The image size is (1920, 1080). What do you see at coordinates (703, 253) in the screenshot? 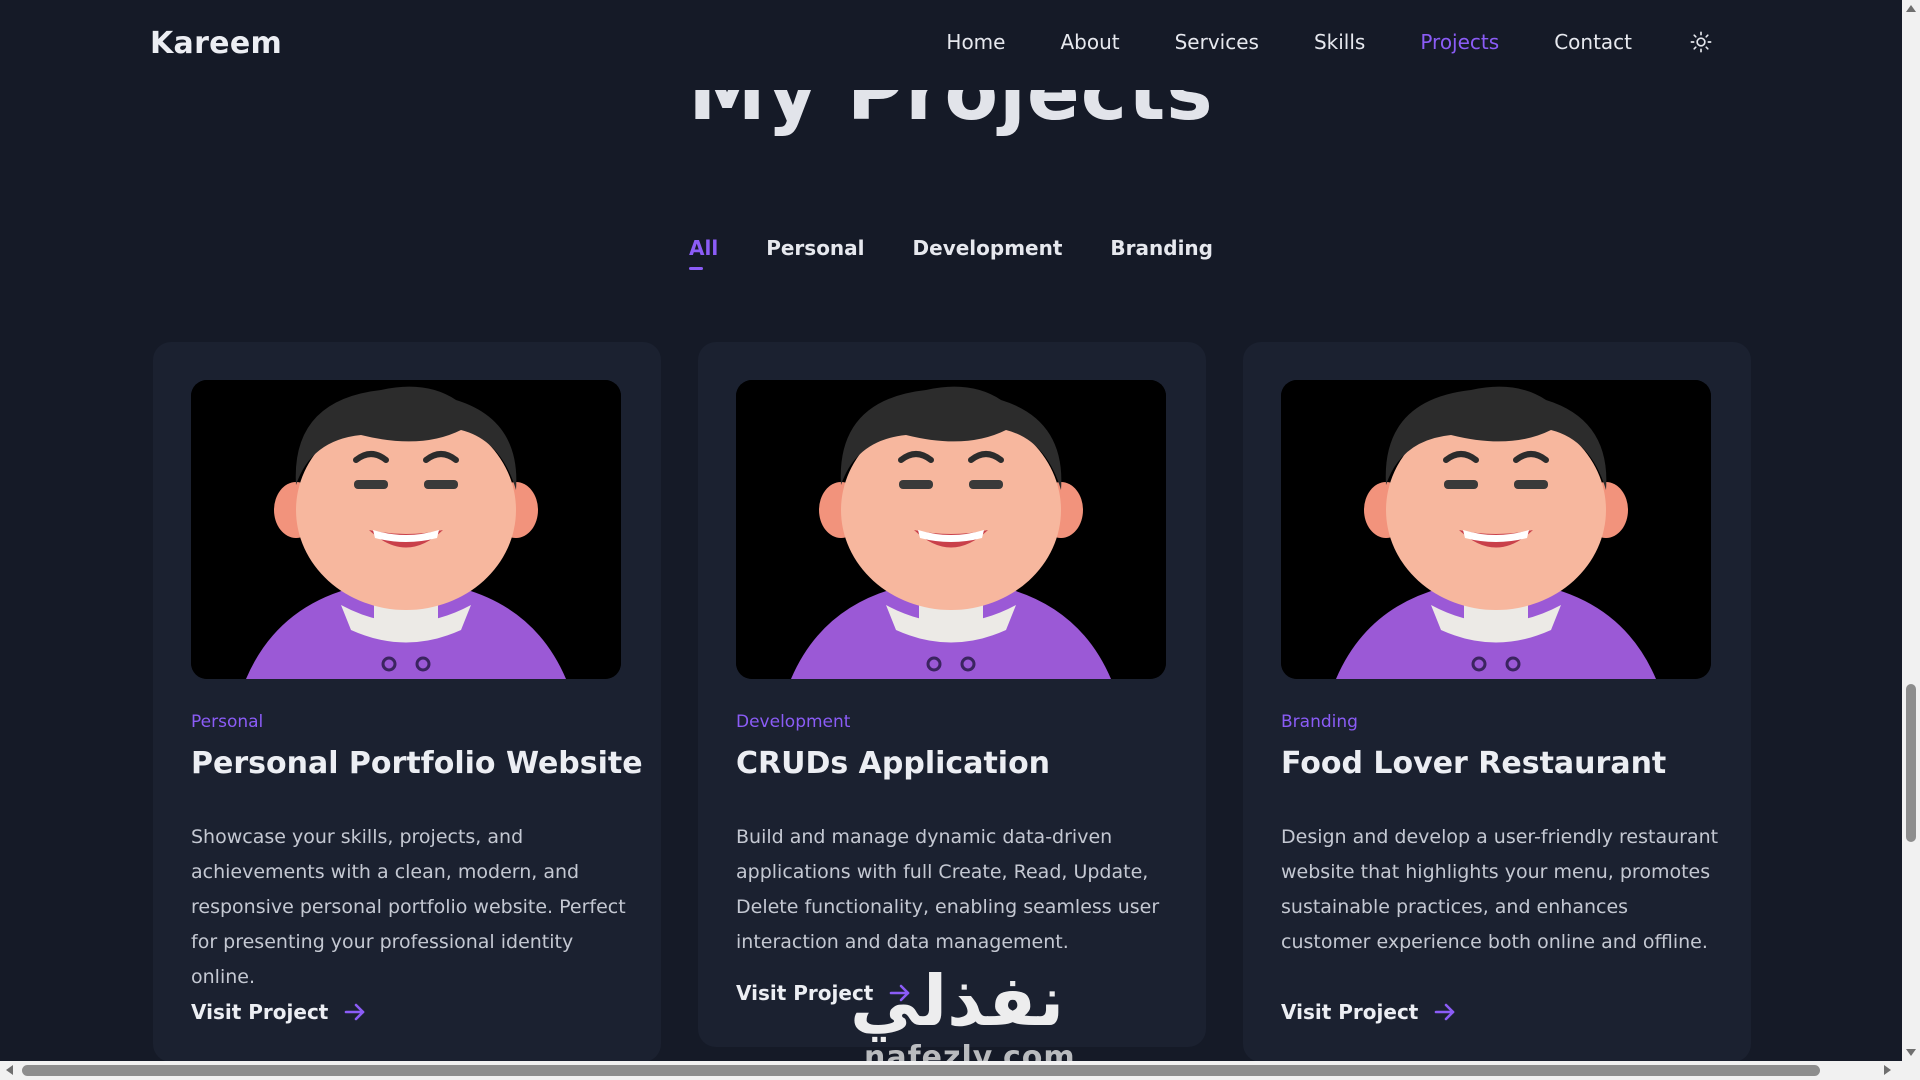
I see `filter-tab-all: All` at bounding box center [703, 253].